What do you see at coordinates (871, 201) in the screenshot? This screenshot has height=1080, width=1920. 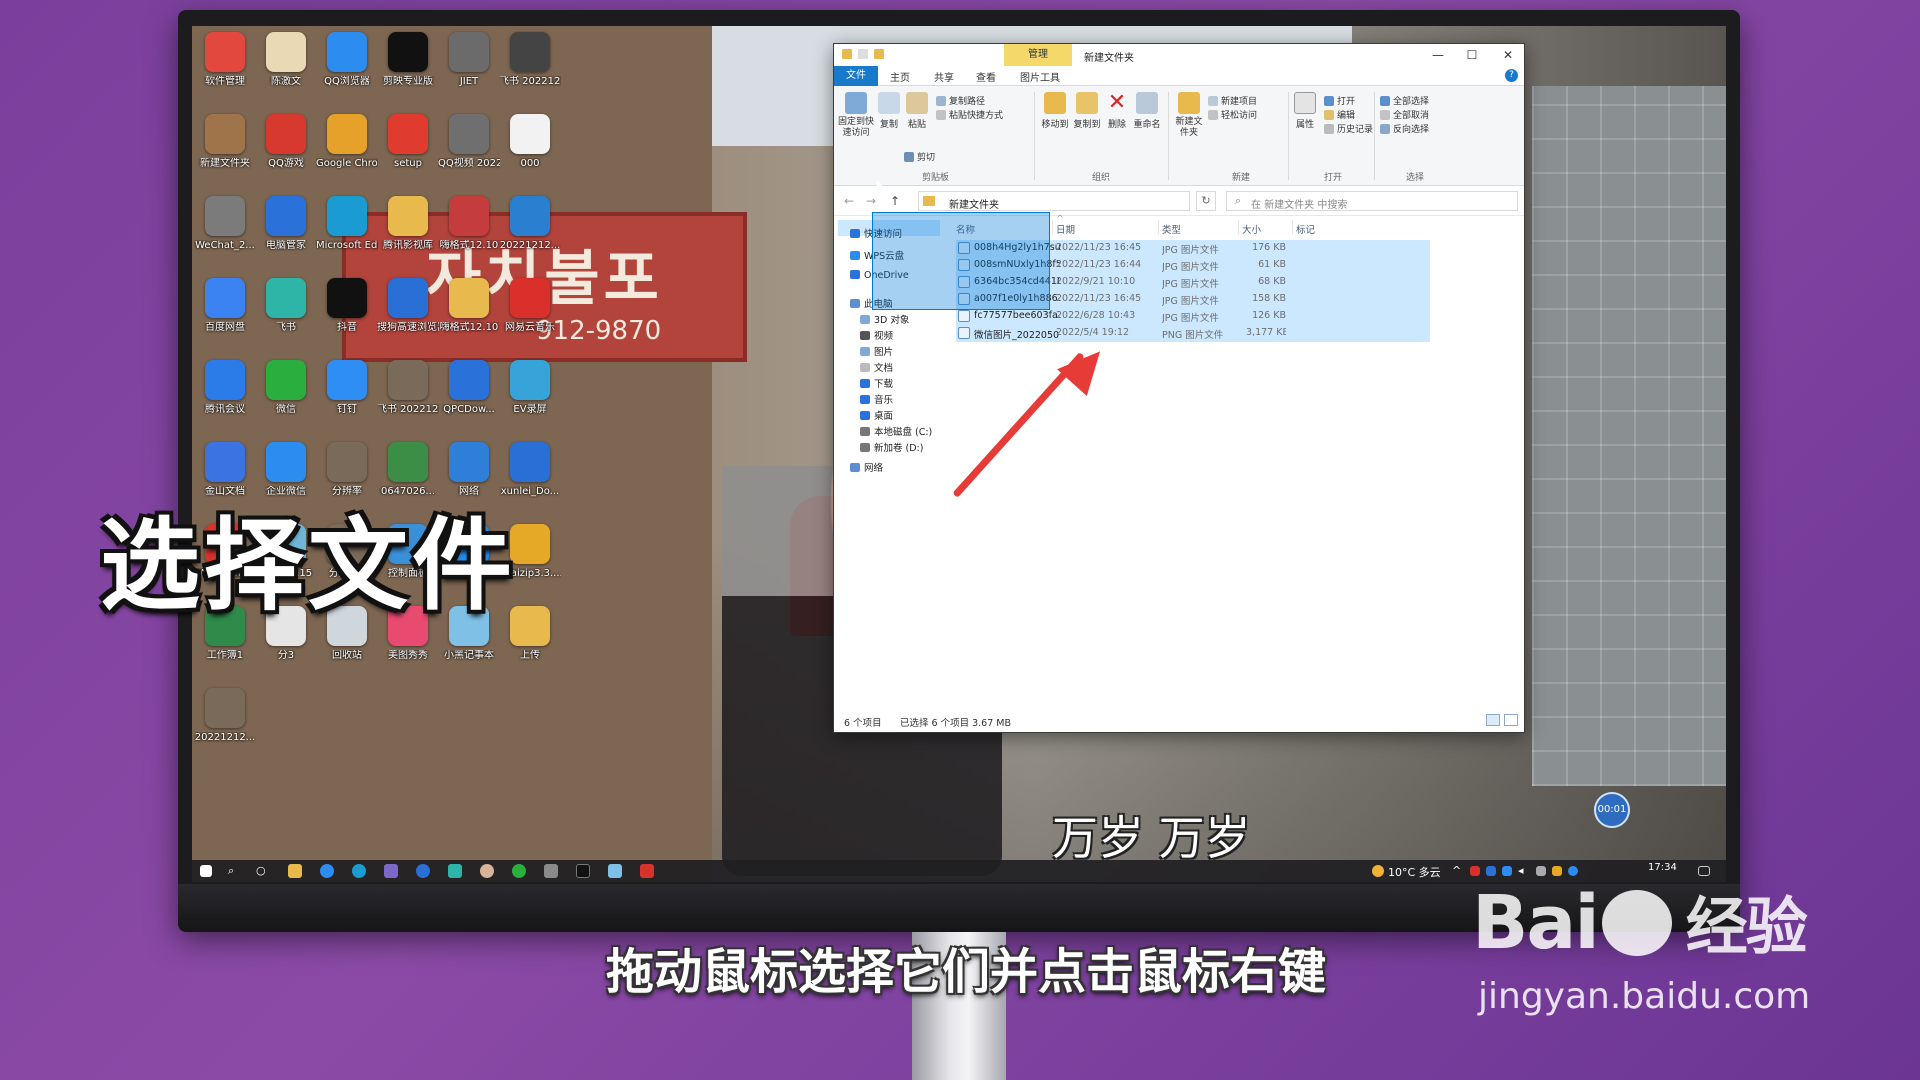 I see `forward-arrow-icon: →` at bounding box center [871, 201].